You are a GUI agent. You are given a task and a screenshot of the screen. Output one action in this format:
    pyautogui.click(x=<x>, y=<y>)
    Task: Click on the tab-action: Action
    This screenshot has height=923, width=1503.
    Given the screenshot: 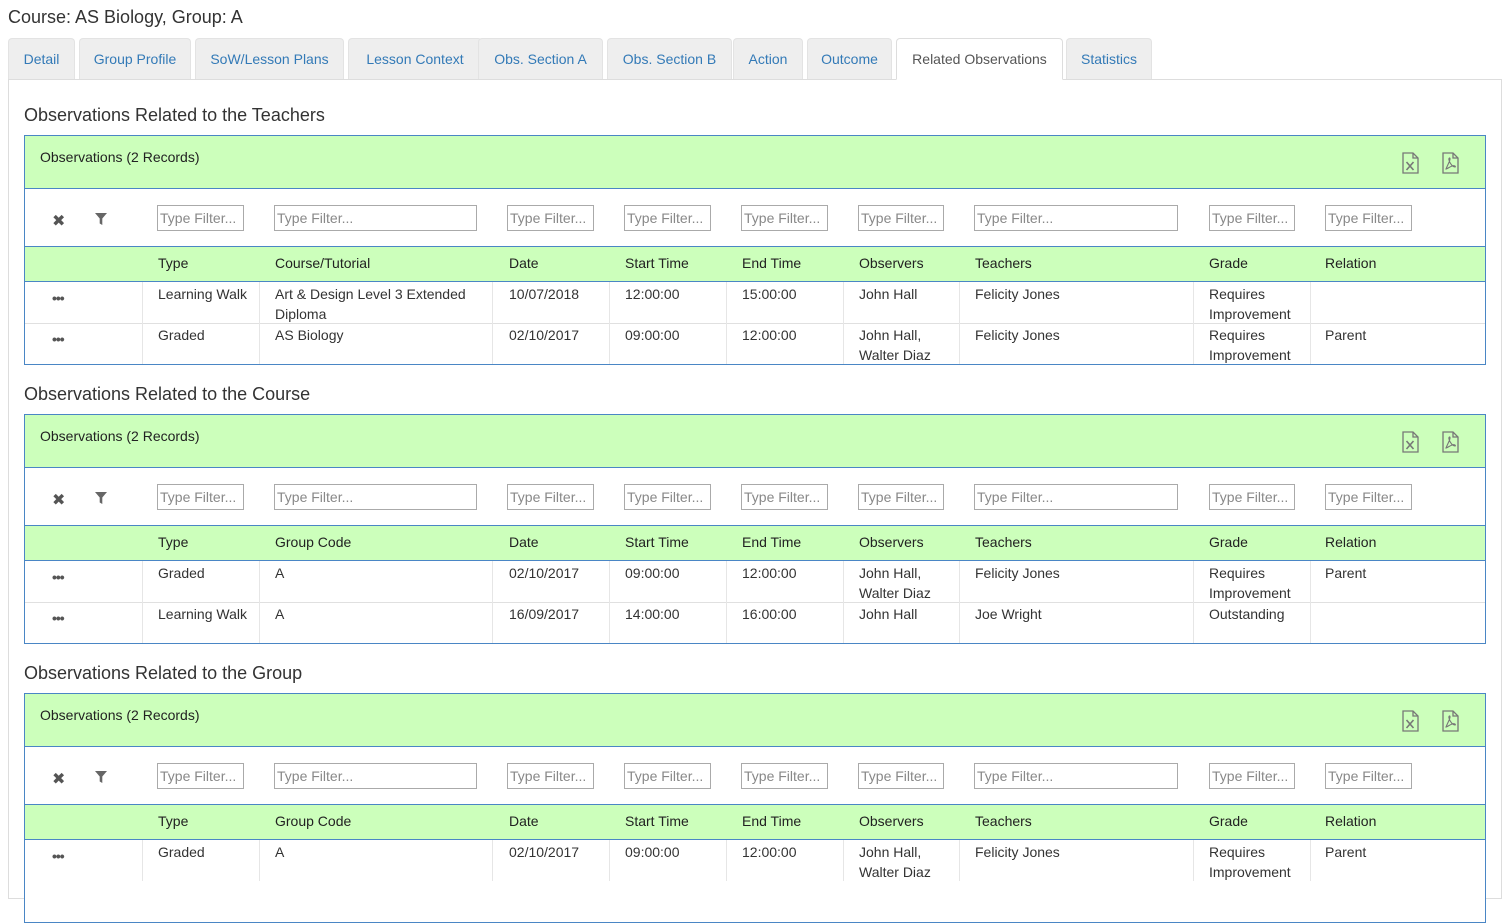 What is the action you would take?
    pyautogui.click(x=768, y=58)
    